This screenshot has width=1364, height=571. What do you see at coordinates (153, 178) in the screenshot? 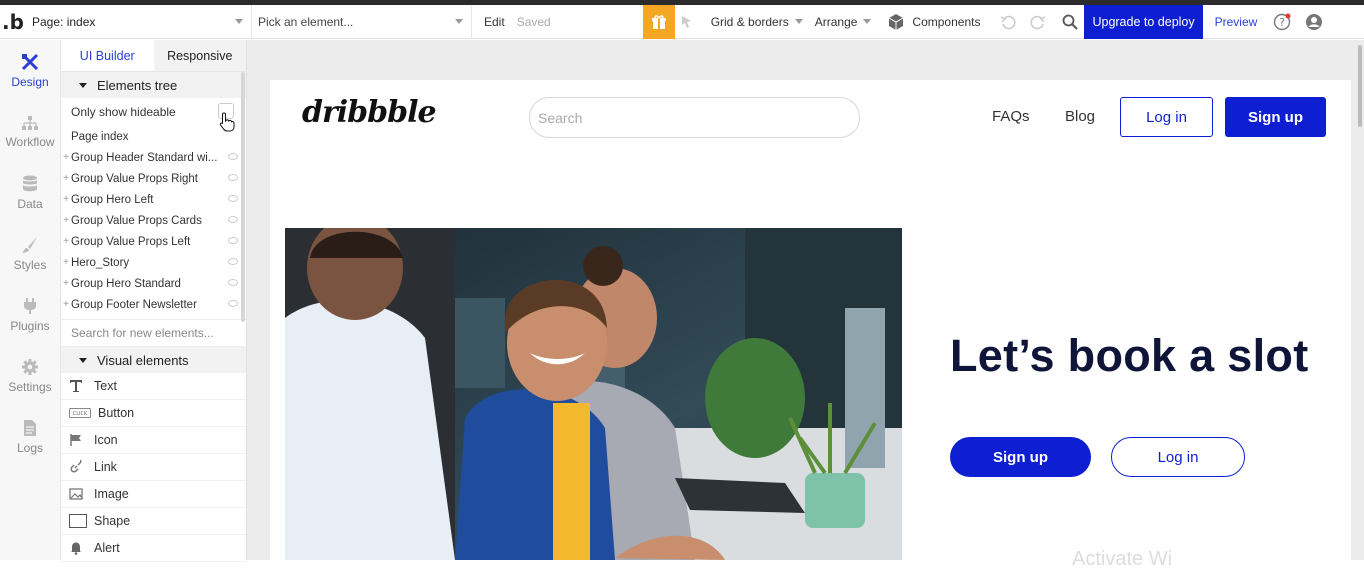
I see `tree-item: + Group Value Props Right` at bounding box center [153, 178].